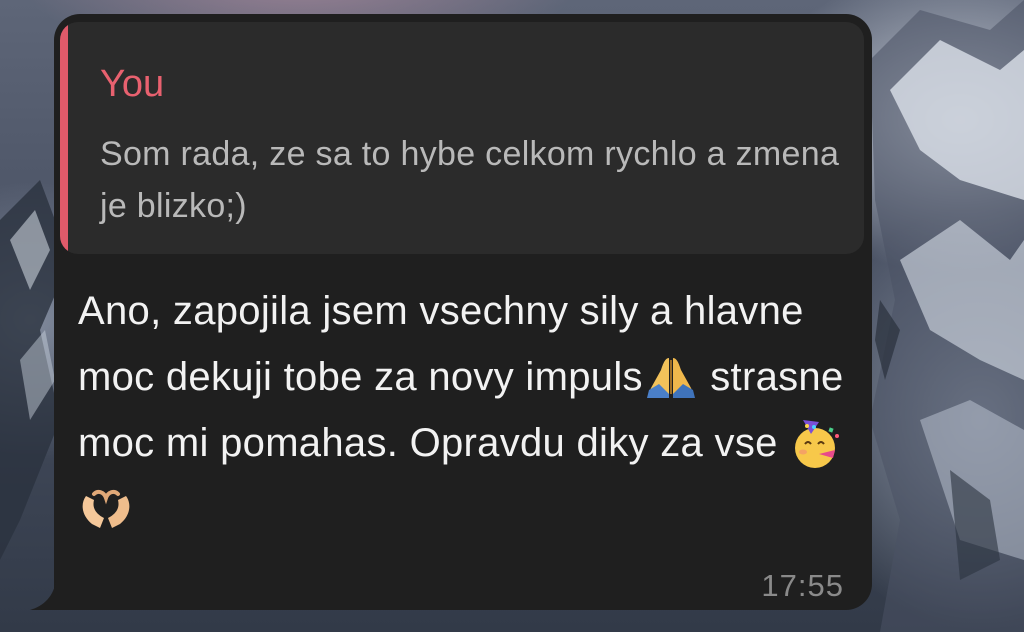 The width and height of the screenshot is (1024, 632). Describe the element at coordinates (50, 595) in the screenshot. I see `bubble-tail` at that location.